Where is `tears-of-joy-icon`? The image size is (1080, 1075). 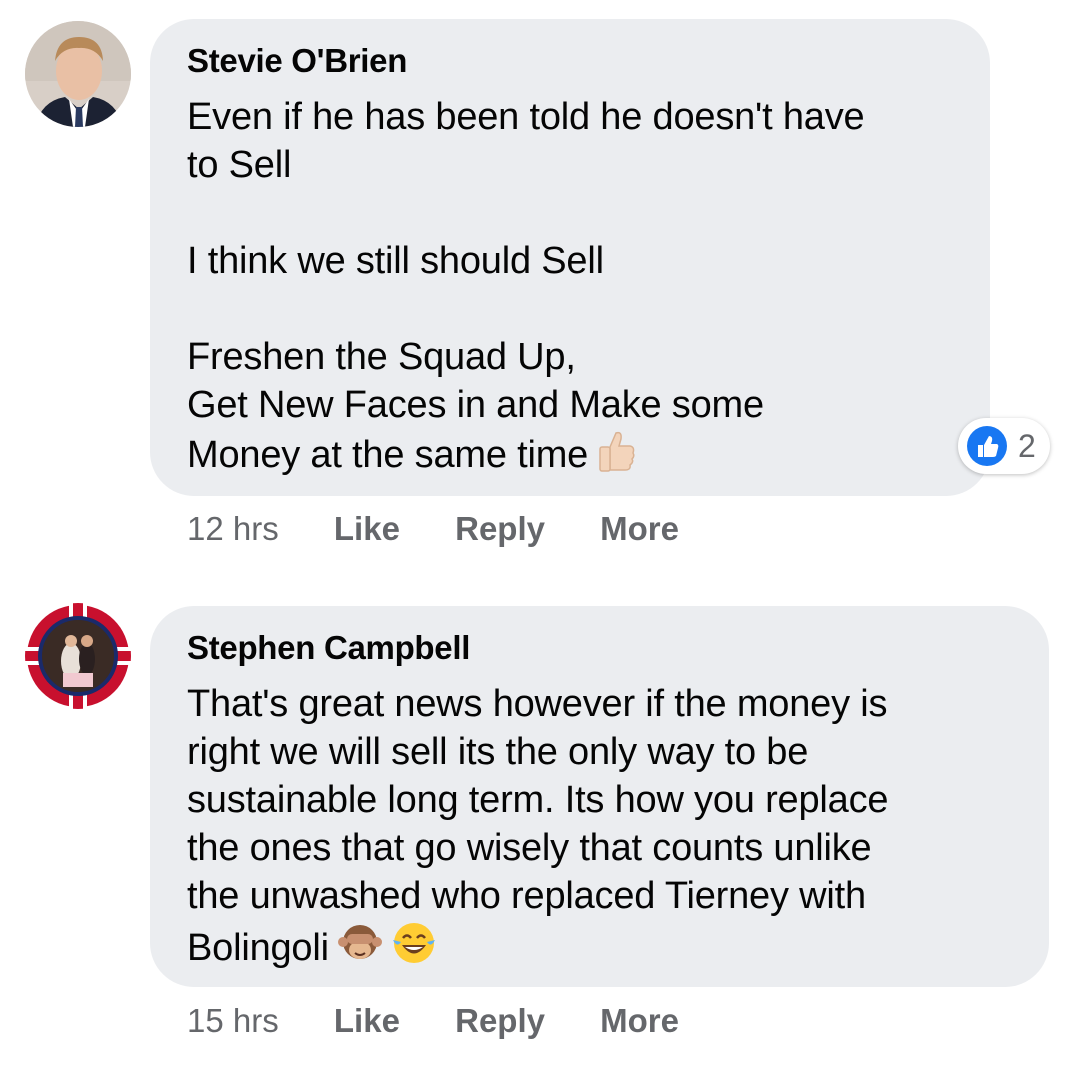 tears-of-joy-icon is located at coordinates (414, 949).